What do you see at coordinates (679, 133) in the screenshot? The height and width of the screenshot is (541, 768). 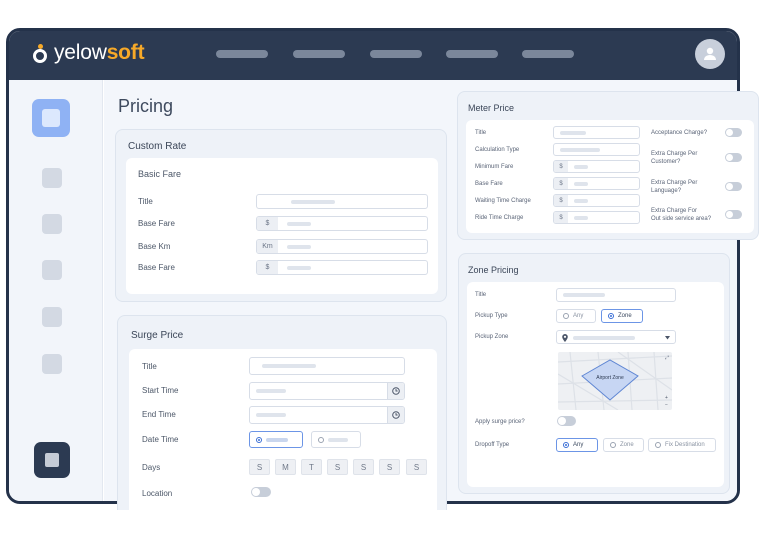 I see `toggle-label: Acceptance Charge?` at bounding box center [679, 133].